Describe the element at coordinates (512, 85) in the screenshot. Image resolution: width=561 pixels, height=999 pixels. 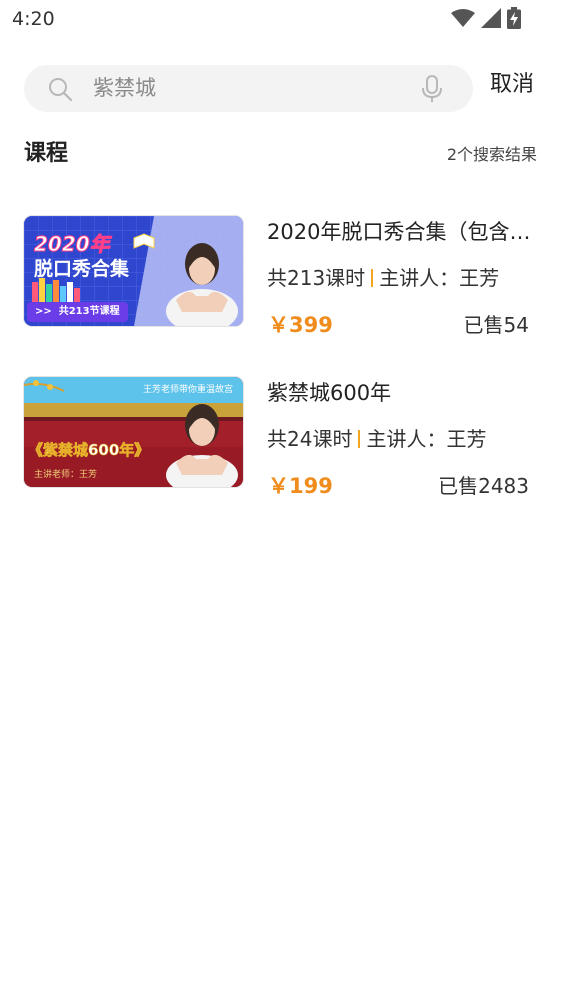
I see `cancel-button: 取消` at that location.